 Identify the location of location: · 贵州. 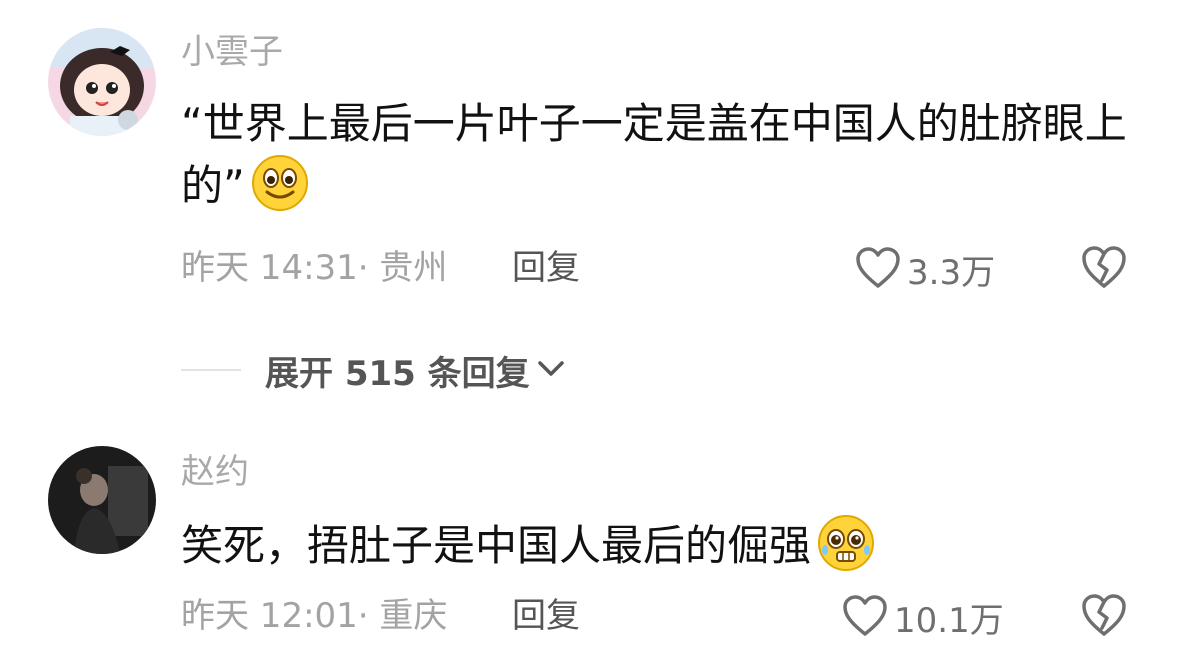
(402, 268).